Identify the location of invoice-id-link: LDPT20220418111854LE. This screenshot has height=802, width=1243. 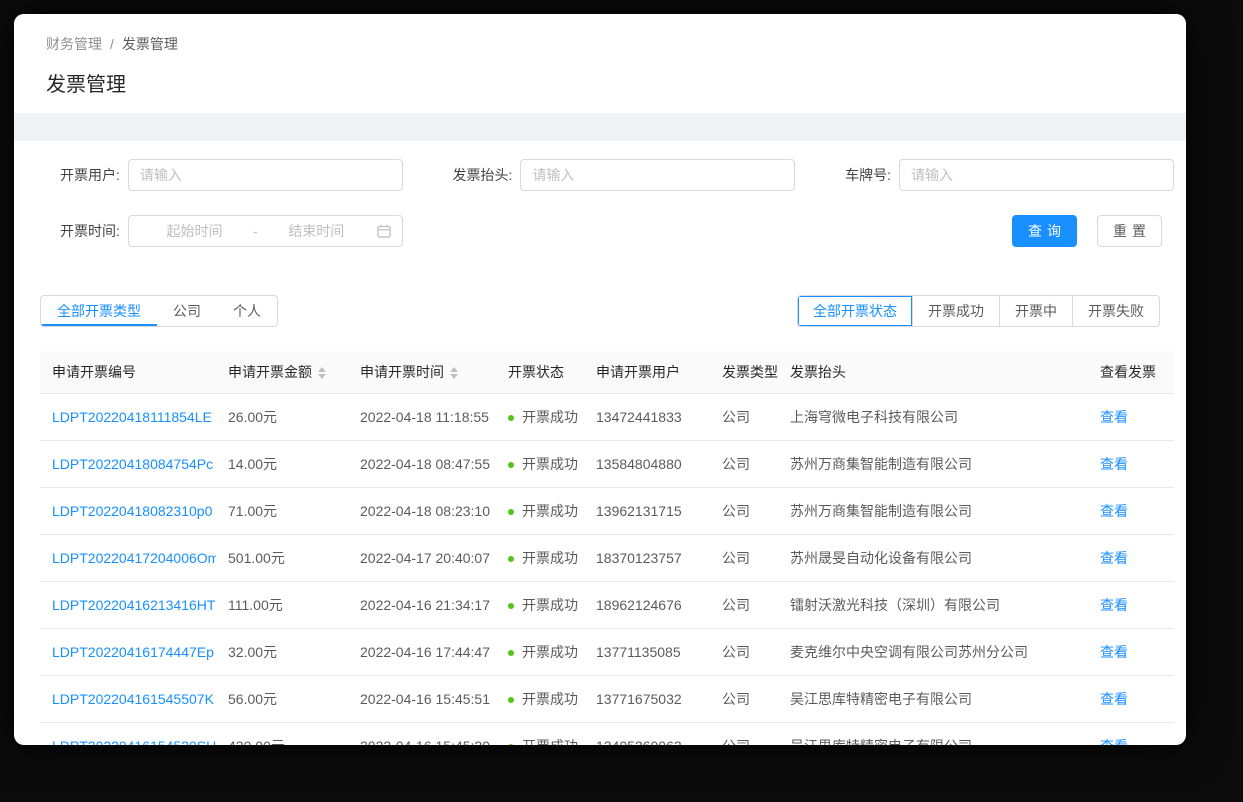
(132, 417).